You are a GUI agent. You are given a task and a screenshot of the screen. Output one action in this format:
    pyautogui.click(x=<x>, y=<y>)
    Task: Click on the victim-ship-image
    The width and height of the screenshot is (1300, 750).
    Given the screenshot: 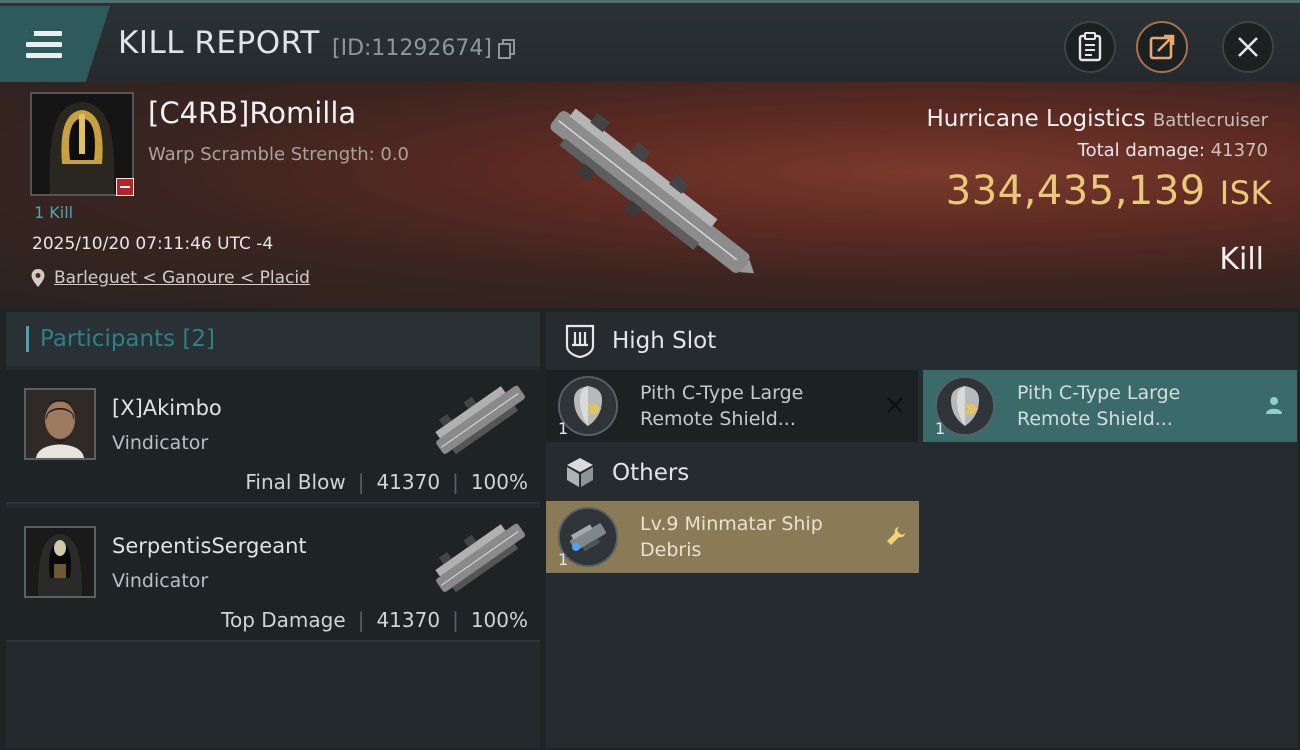 What is the action you would take?
    pyautogui.click(x=652, y=191)
    